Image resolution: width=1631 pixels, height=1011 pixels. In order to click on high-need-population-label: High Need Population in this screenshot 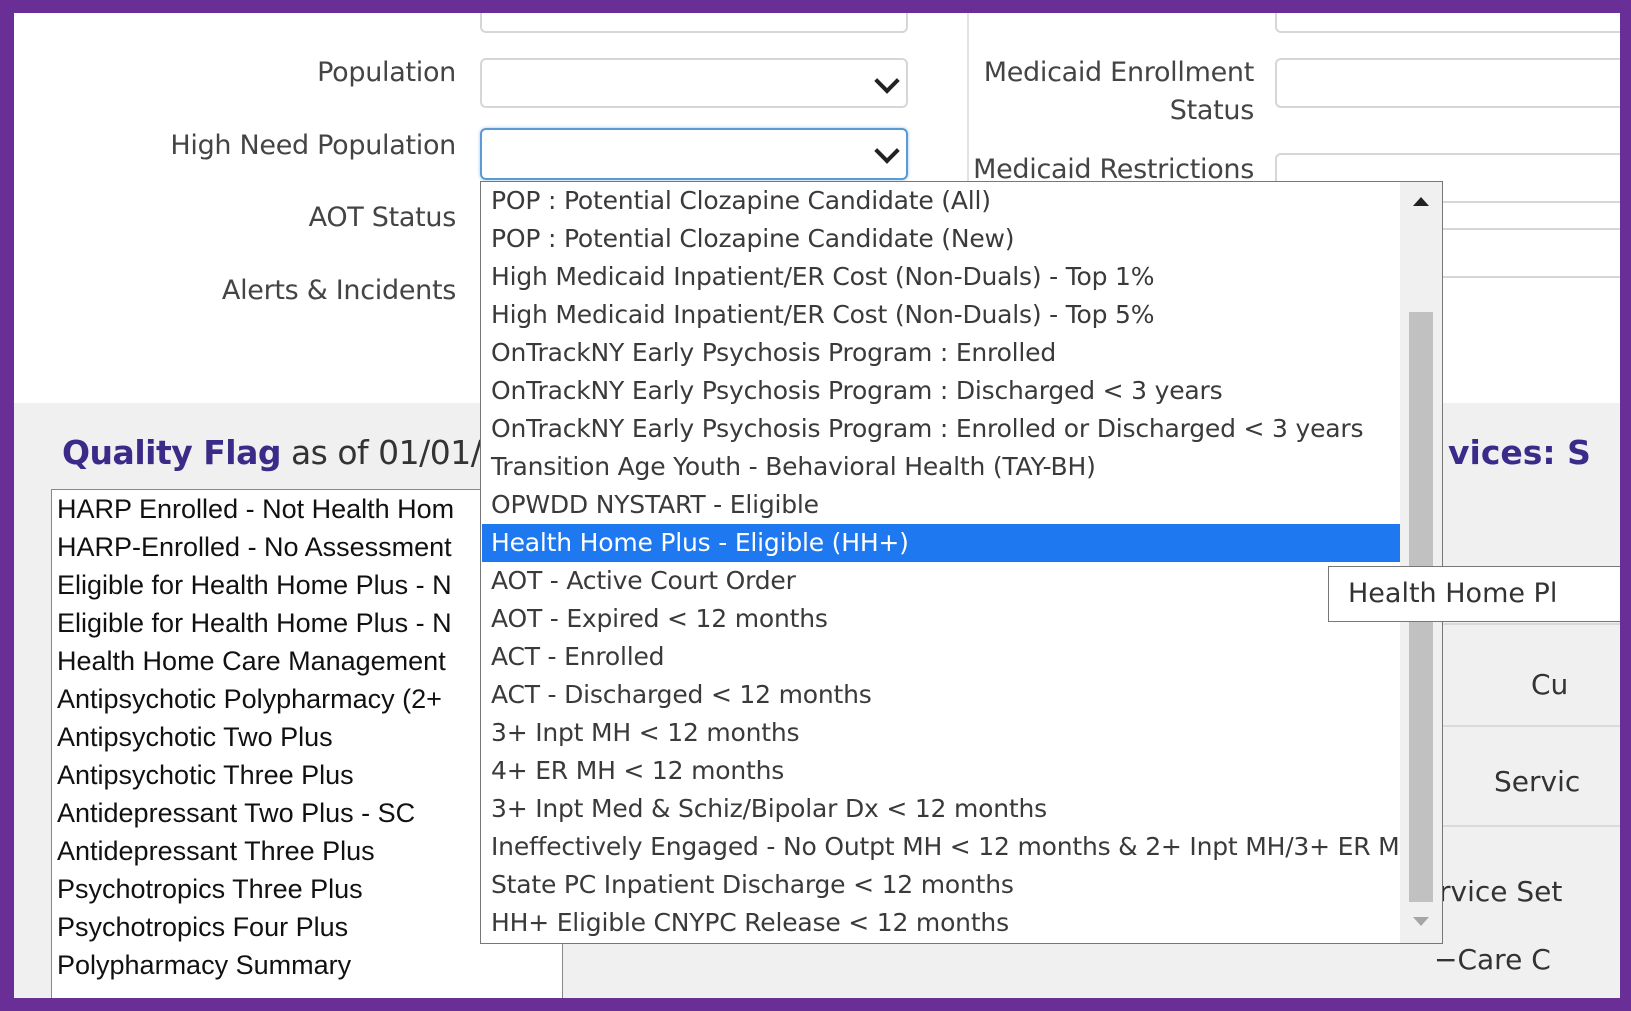, I will do `click(313, 145)`.